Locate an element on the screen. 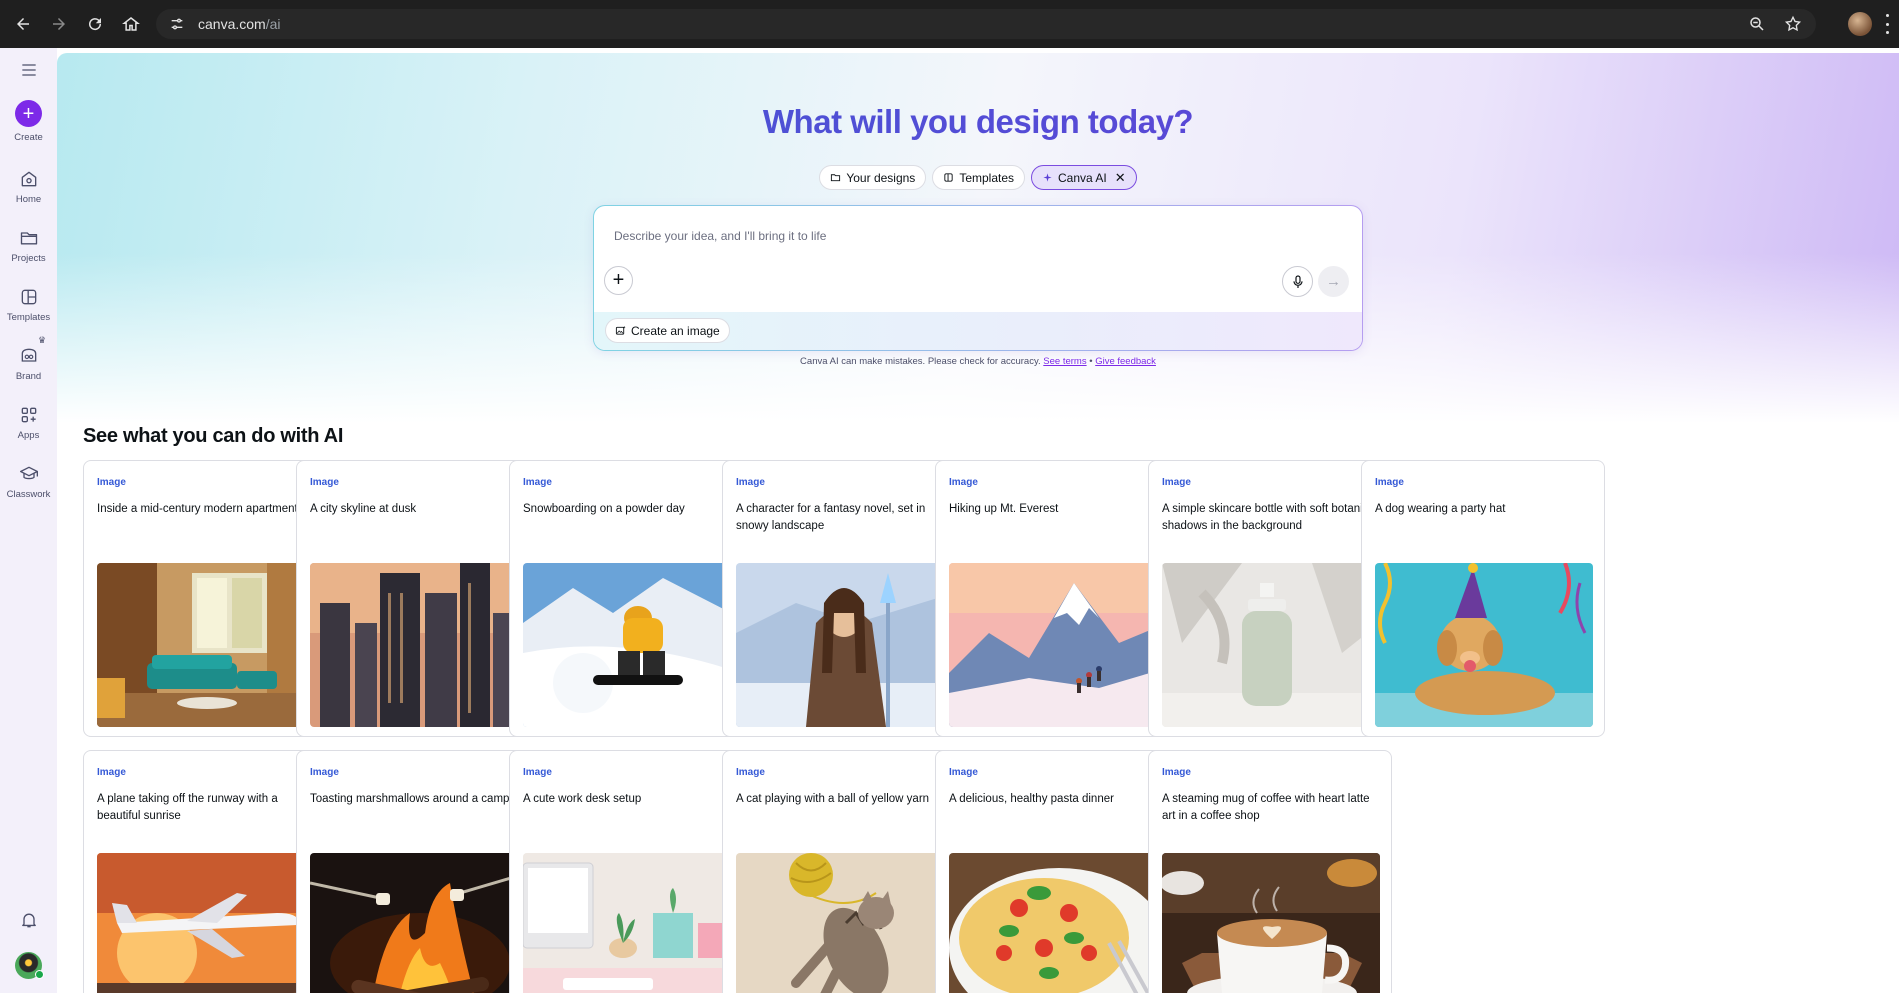 The width and height of the screenshot is (1899, 993). notifications-button is located at coordinates (28, 920).